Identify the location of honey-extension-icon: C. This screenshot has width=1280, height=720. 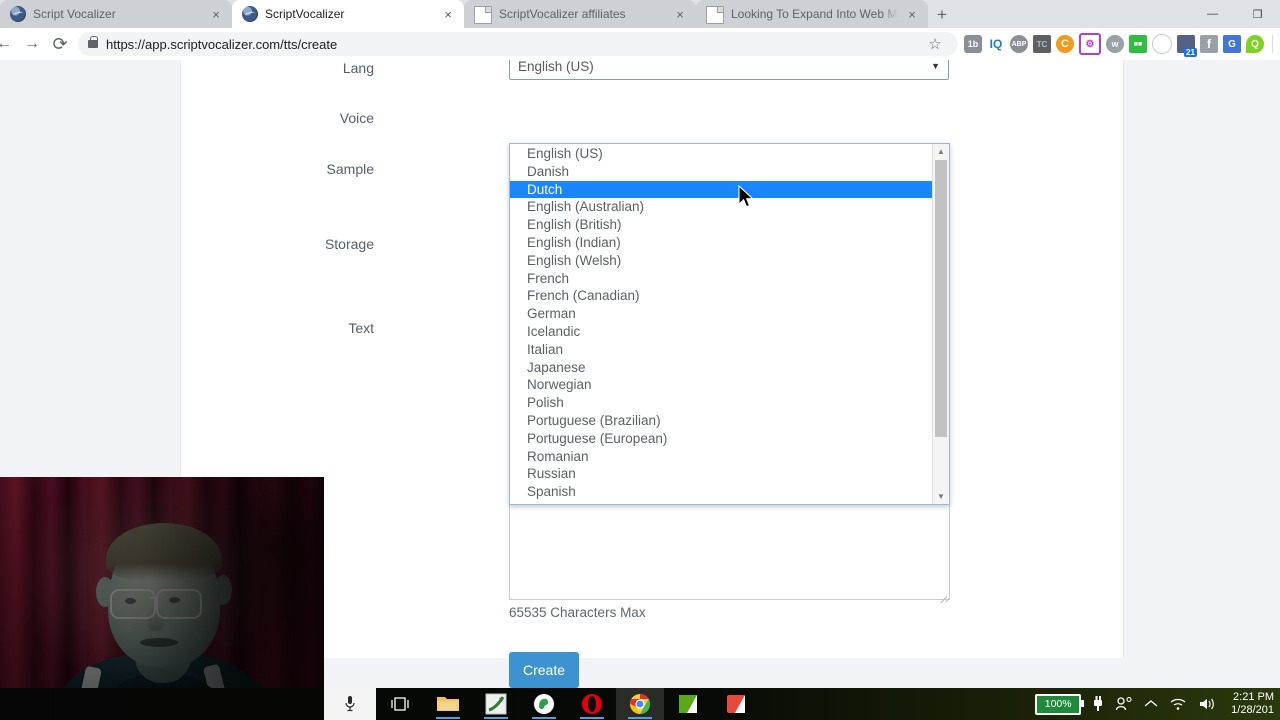
(1065, 44).